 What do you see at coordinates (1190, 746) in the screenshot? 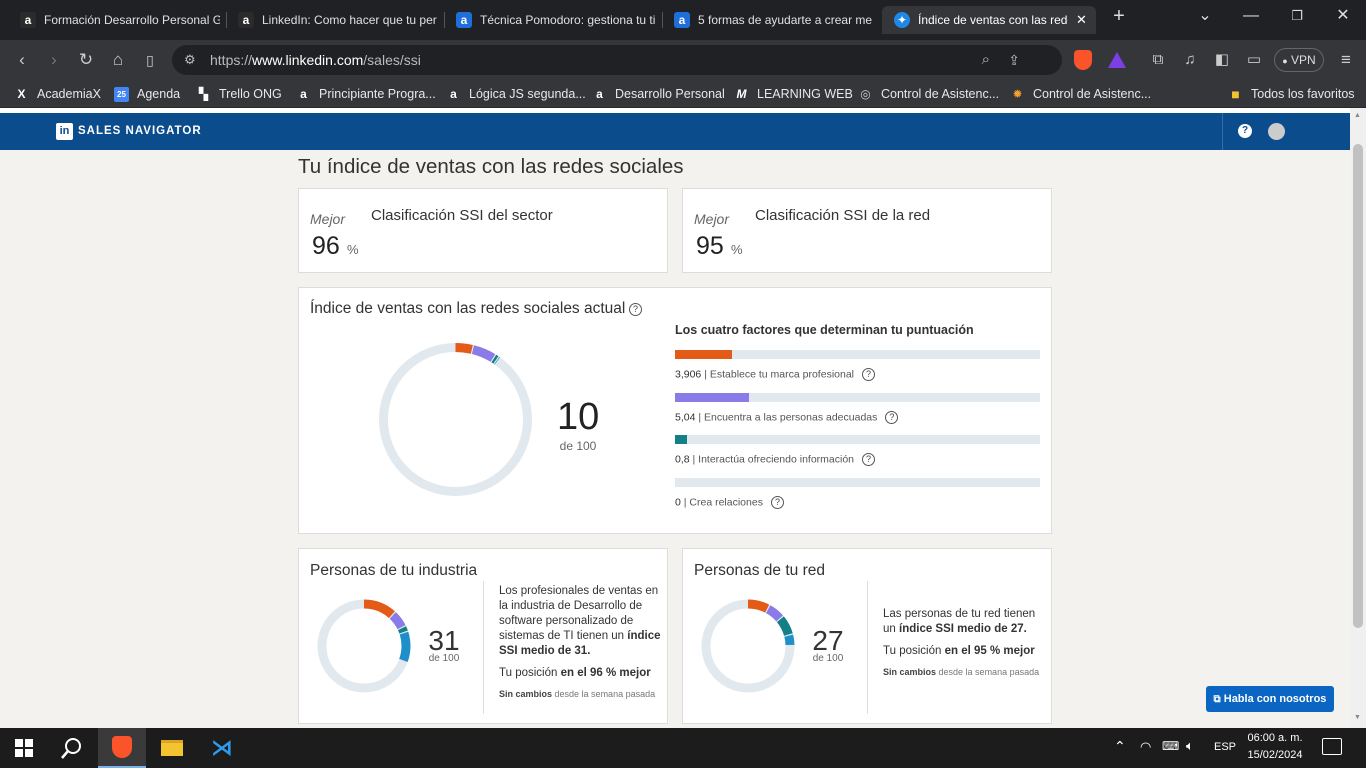
I see `volume-icon: 🔈︎` at bounding box center [1190, 746].